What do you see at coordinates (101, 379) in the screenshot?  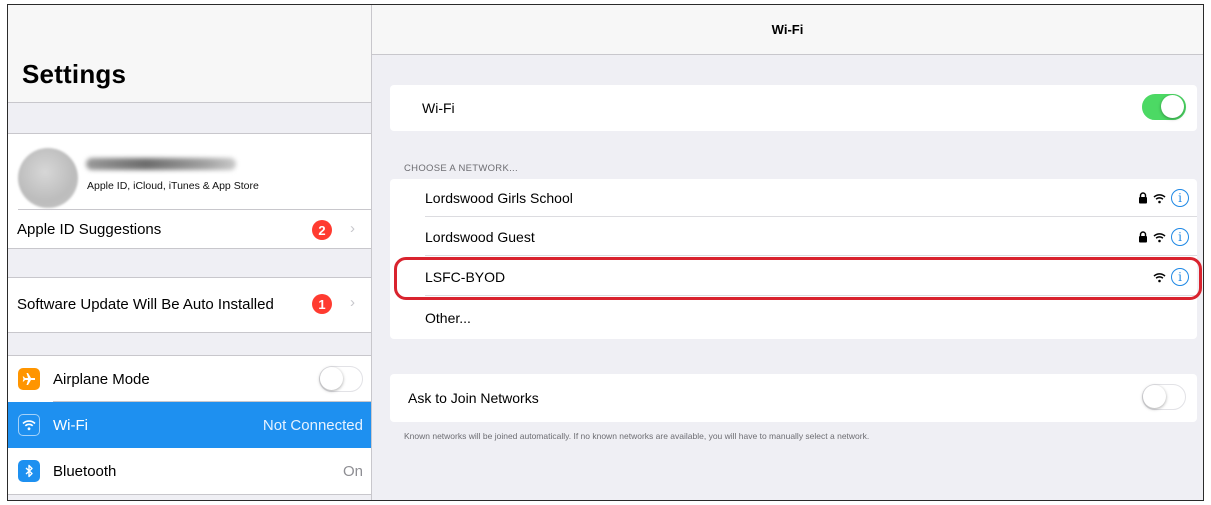 I see `airplane-mode-label: Airplane Mode` at bounding box center [101, 379].